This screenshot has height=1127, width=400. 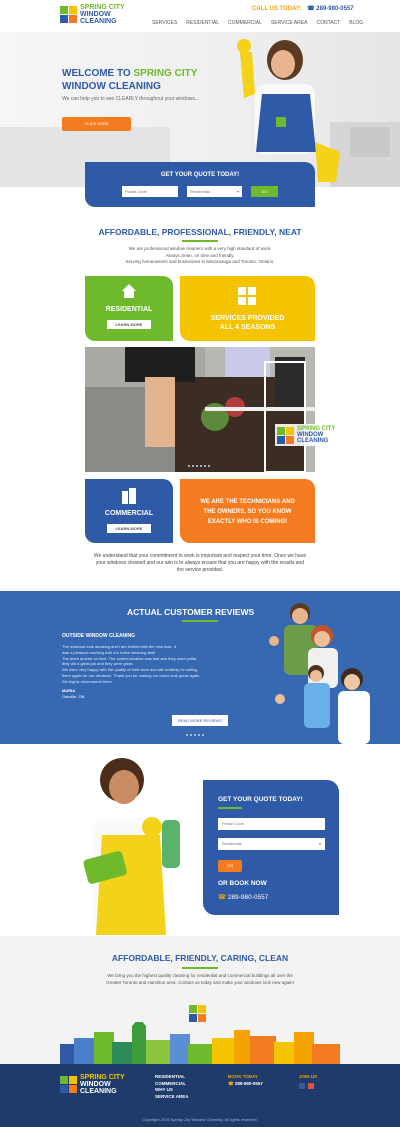 I want to click on footer-logo: SPRING CITY WINDOW CLEANING, so click(x=92, y=1084).